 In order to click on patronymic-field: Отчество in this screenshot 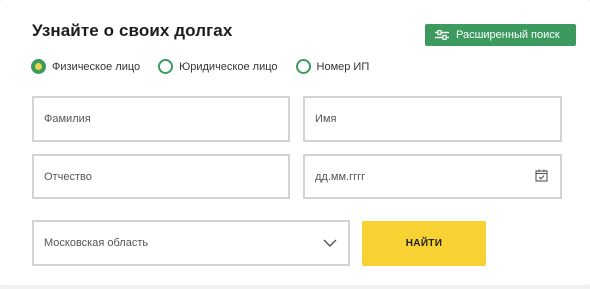, I will do `click(161, 176)`.